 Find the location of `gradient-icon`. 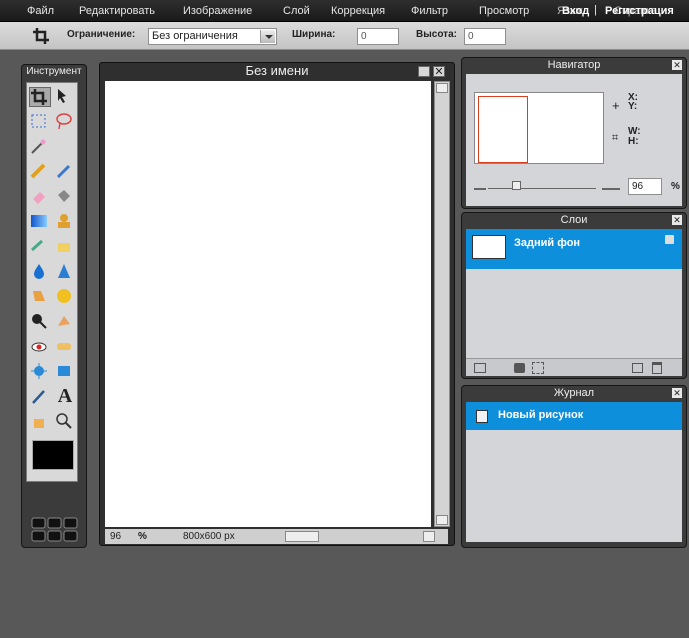

gradient-icon is located at coordinates (40, 222).